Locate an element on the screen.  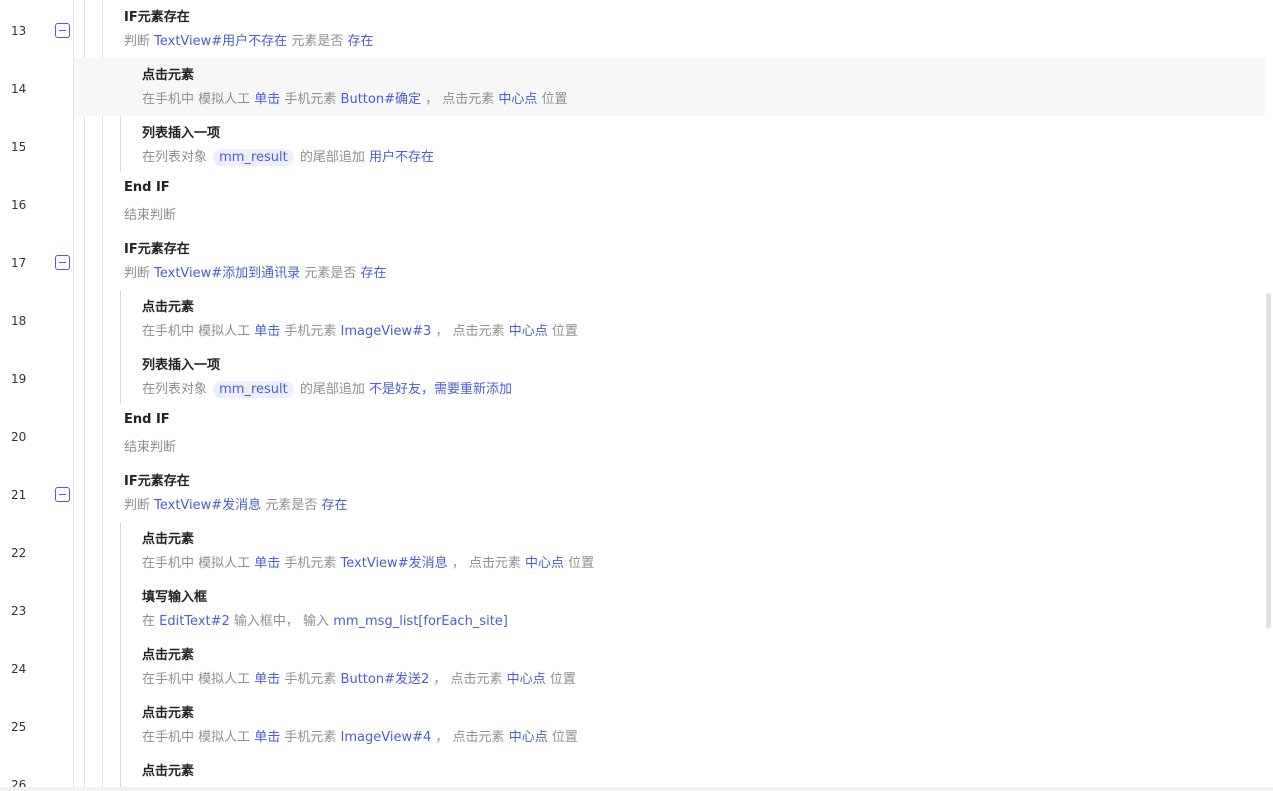
flow-step-row: 20 End IF 结束判断 is located at coordinates (632, 435).